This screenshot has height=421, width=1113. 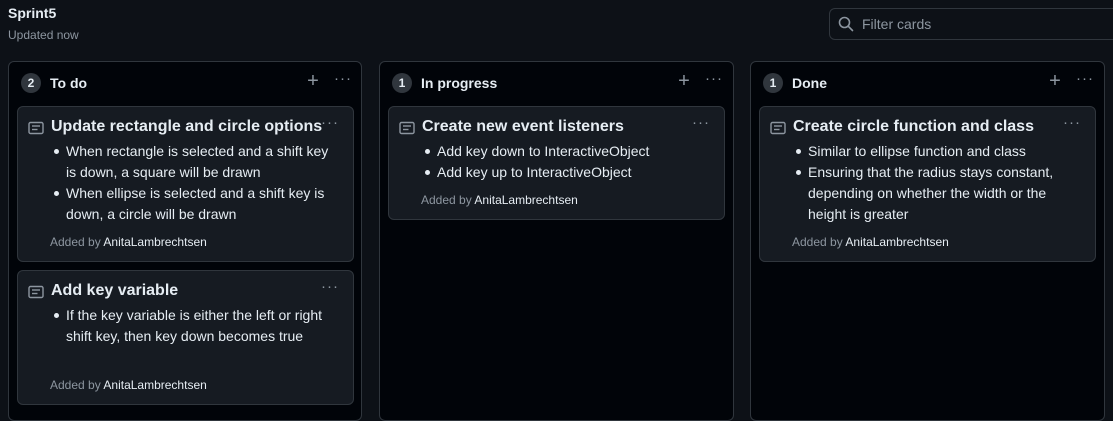 What do you see at coordinates (846, 24) in the screenshot?
I see `search-icon` at bounding box center [846, 24].